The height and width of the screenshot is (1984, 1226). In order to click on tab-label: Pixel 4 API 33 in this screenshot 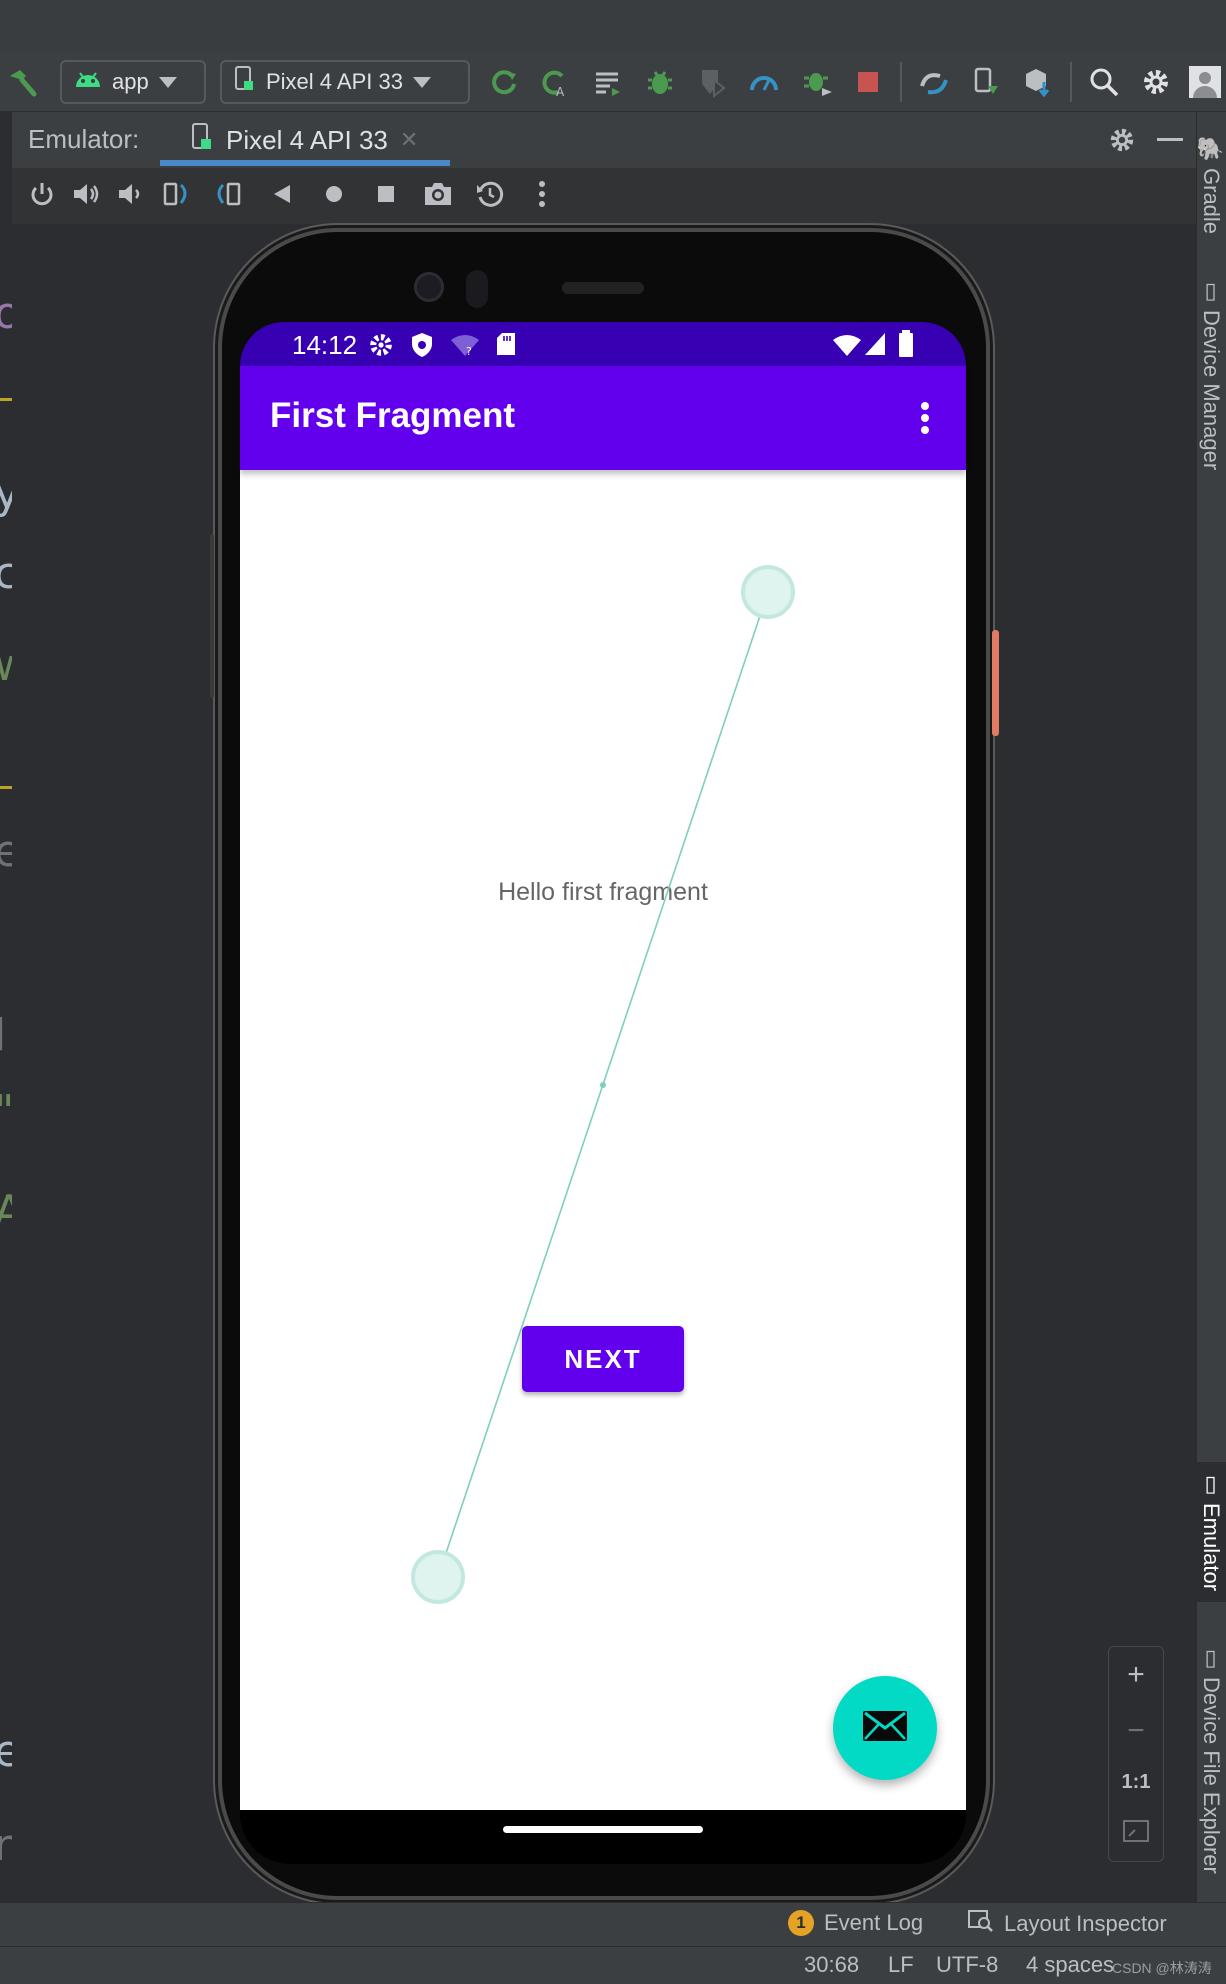, I will do `click(307, 139)`.